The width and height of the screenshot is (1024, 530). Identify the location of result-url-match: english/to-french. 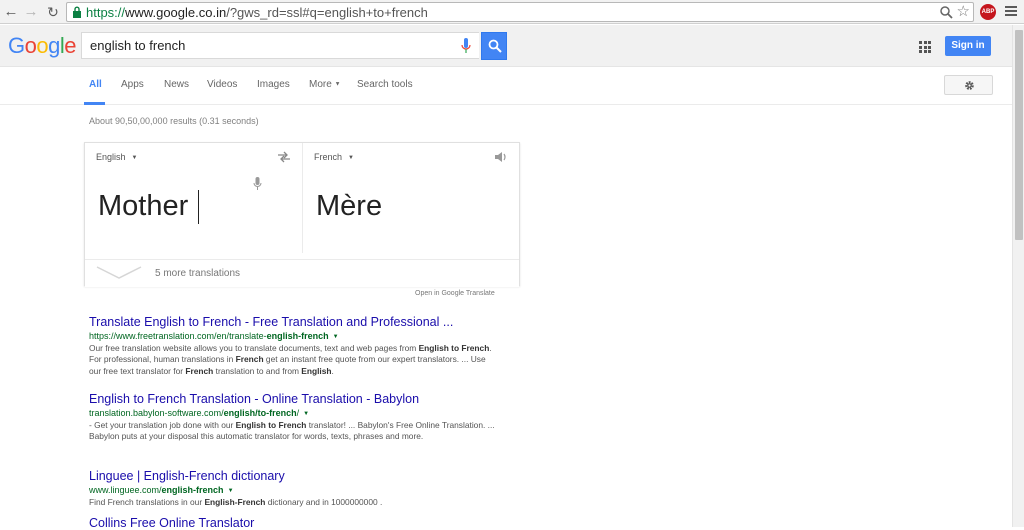
(260, 413).